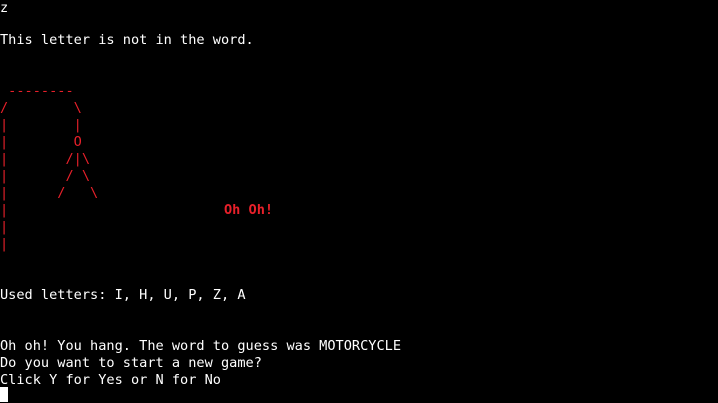 The height and width of the screenshot is (403, 718). Describe the element at coordinates (249, 210) in the screenshot. I see `oh-oh-exclamation: Oh Oh!` at that location.